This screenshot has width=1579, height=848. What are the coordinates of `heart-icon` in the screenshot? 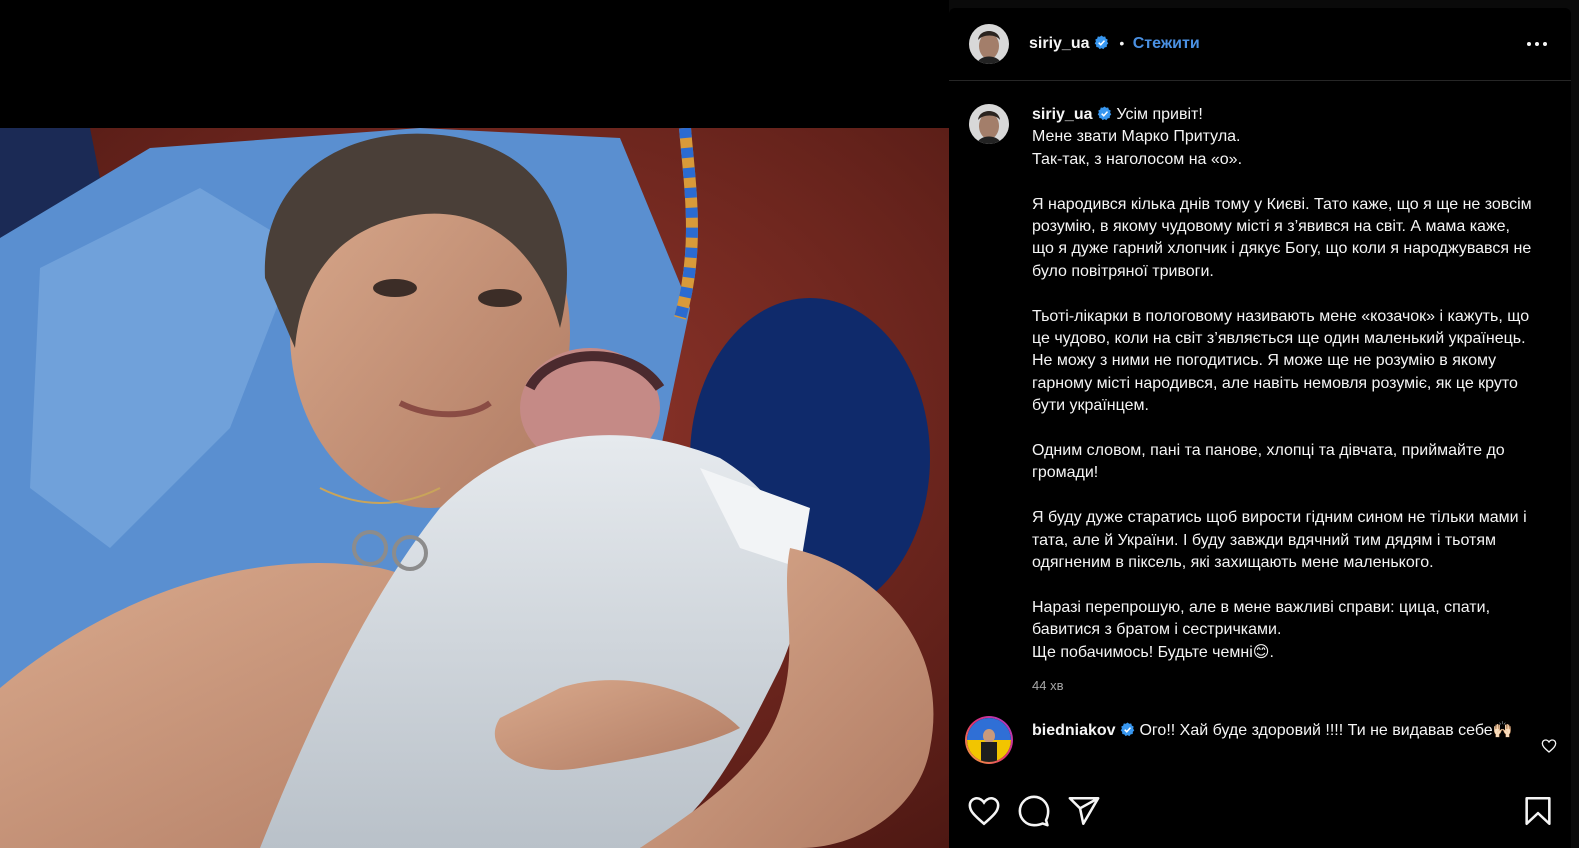 It's located at (984, 811).